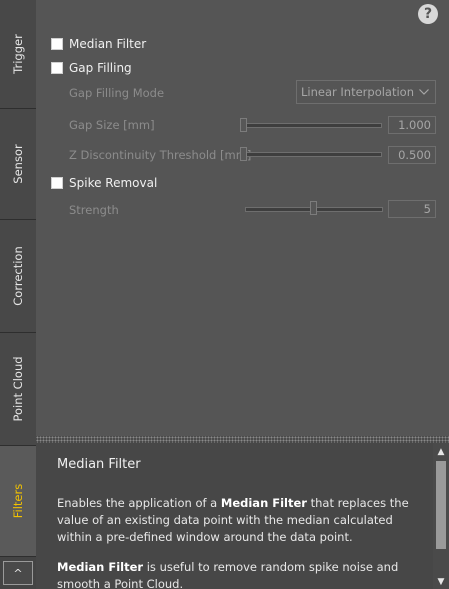  I want to click on gap-filling-label: Gap Filling, so click(100, 68).